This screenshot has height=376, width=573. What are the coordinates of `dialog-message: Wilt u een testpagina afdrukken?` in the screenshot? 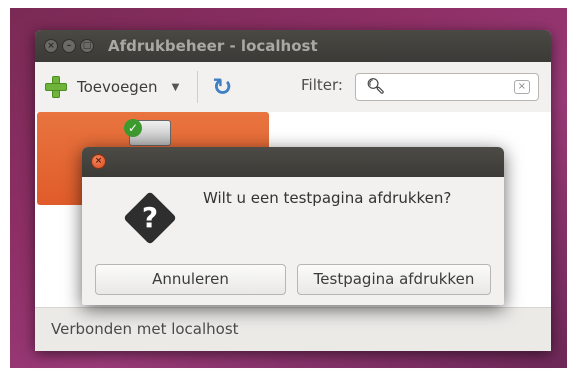 It's located at (327, 198).